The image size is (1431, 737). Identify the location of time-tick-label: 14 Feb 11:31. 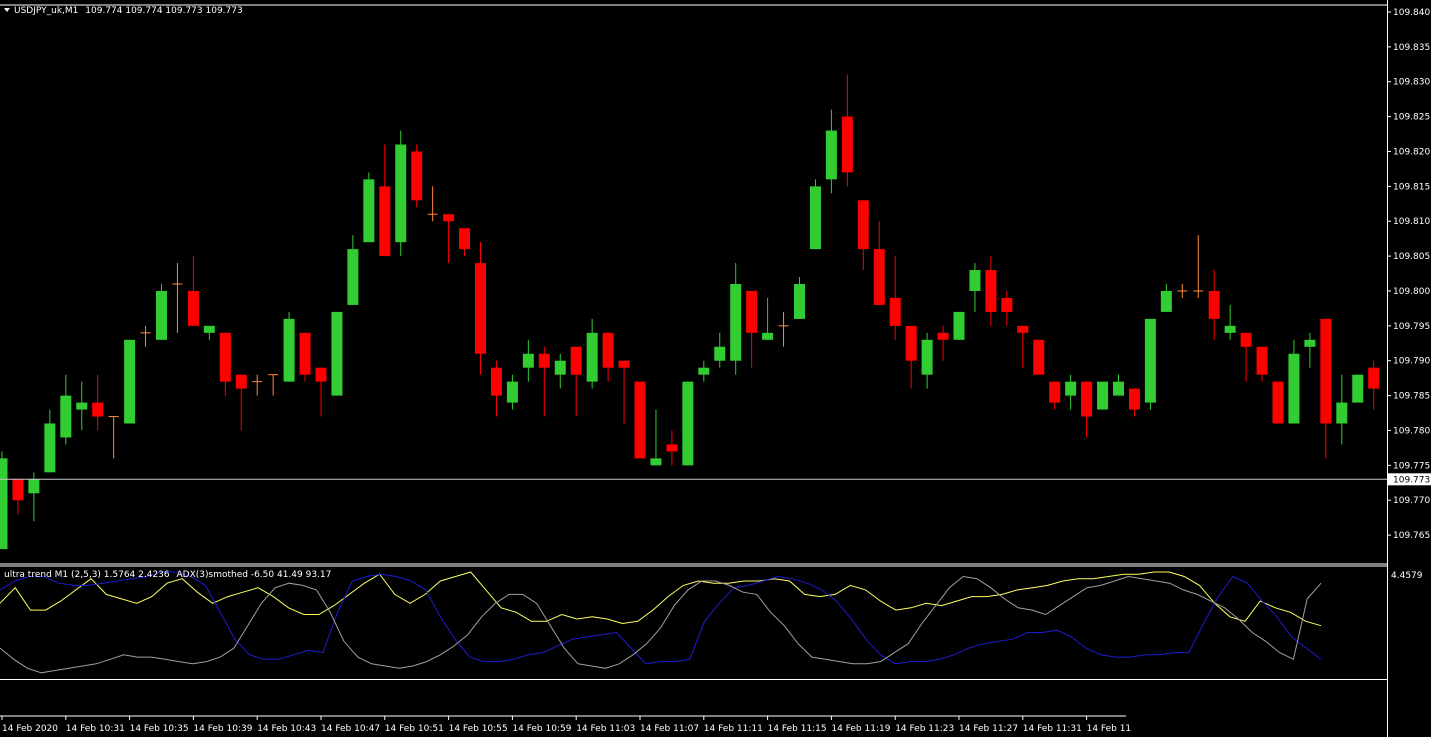
(1052, 729).